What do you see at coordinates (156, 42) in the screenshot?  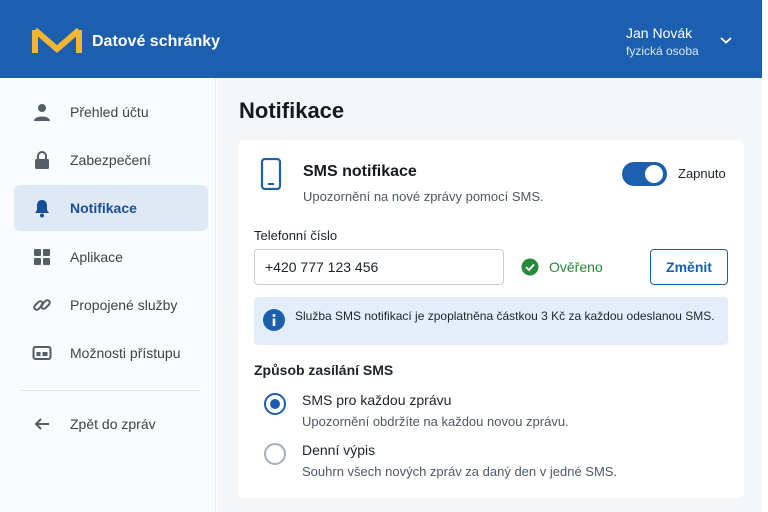 I see `app-title: Datové schránky` at bounding box center [156, 42].